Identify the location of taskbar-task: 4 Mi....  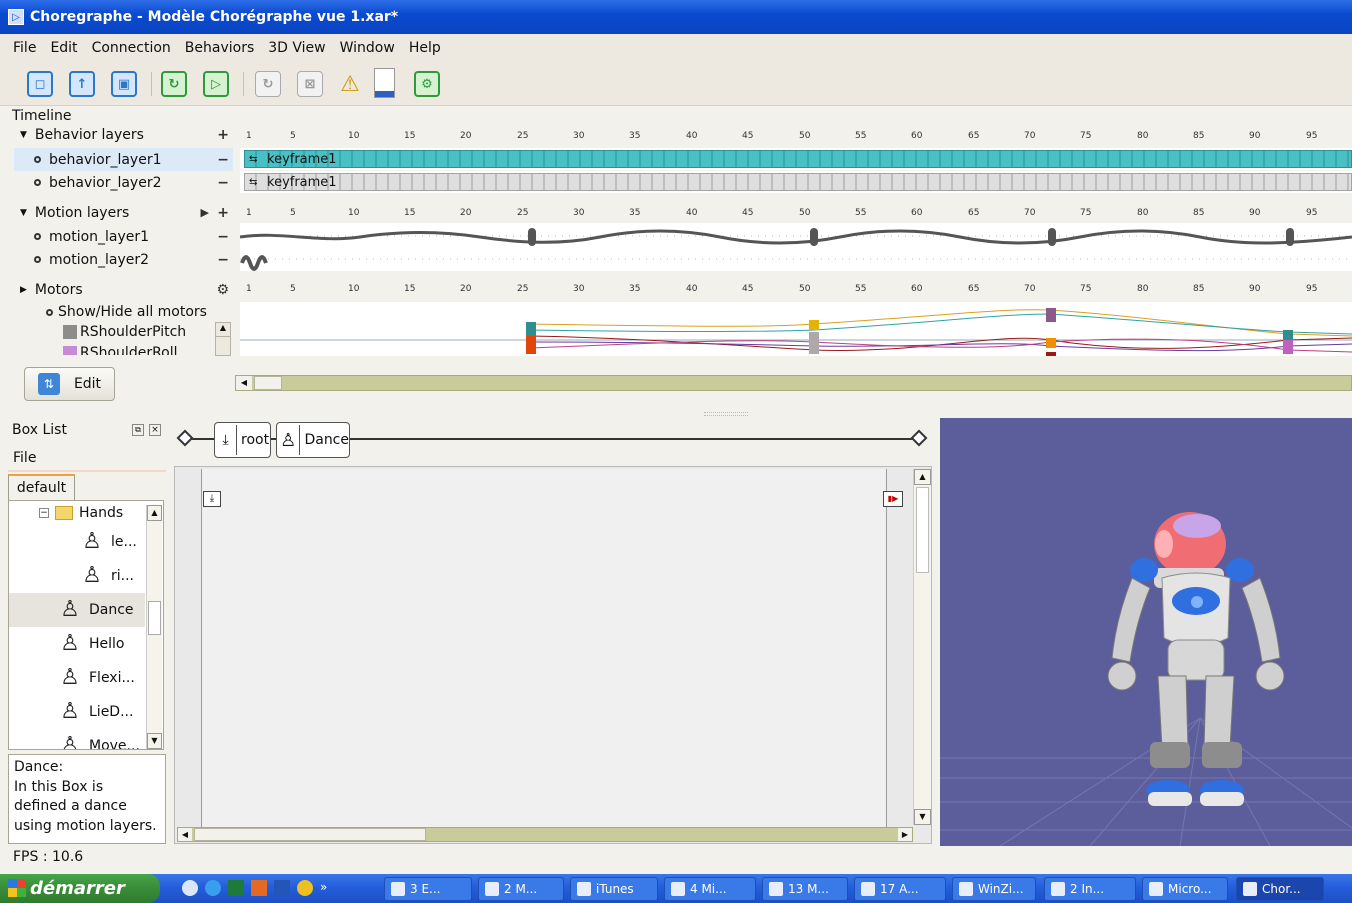
(710, 889).